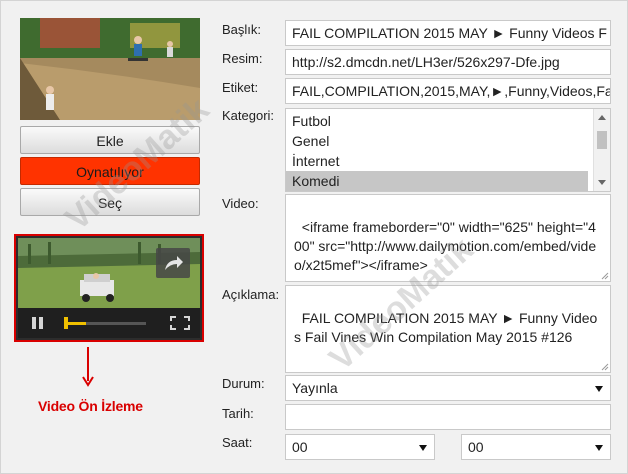 The width and height of the screenshot is (628, 474). Describe the element at coordinates (90, 406) in the screenshot. I see `preview-caption: Video Ön İzleme` at that location.